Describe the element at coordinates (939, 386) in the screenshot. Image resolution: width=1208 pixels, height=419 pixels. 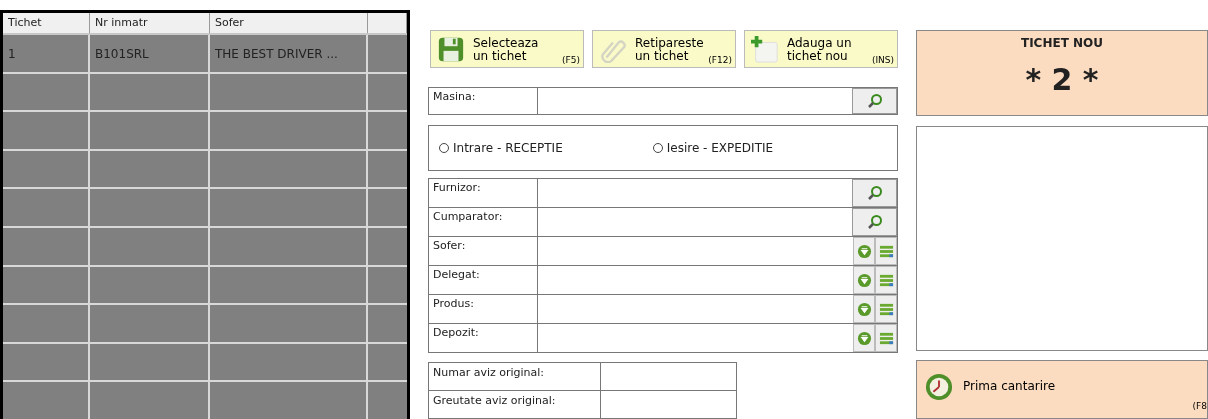
I see `clock-icon` at that location.